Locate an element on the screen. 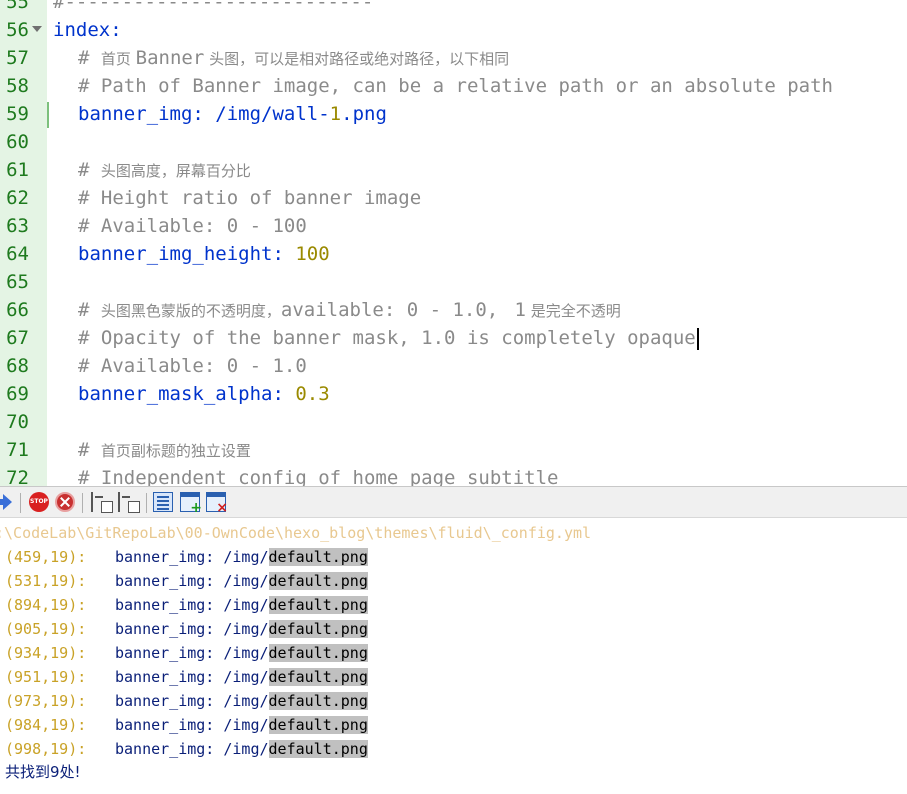 The height and width of the screenshot is (794, 907). code-line: 69 banner_mask_alpha: 0.3 is located at coordinates (453, 394).